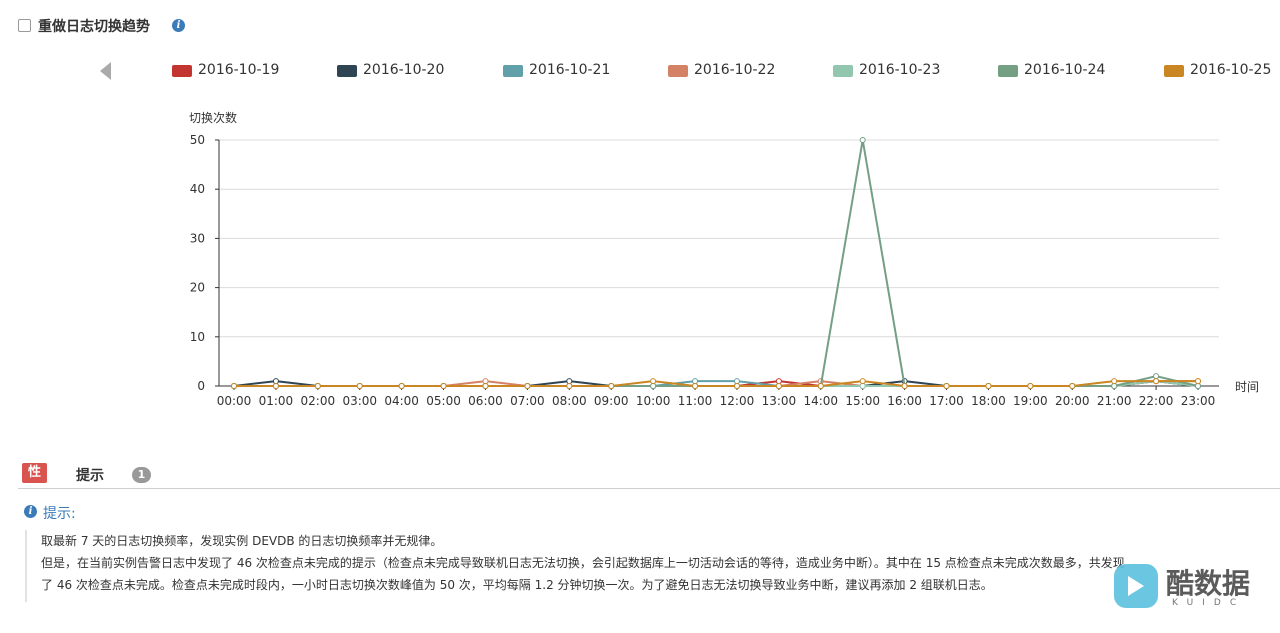 The width and height of the screenshot is (1280, 633). I want to click on x-tick-label: 19:00, so click(1030, 401).